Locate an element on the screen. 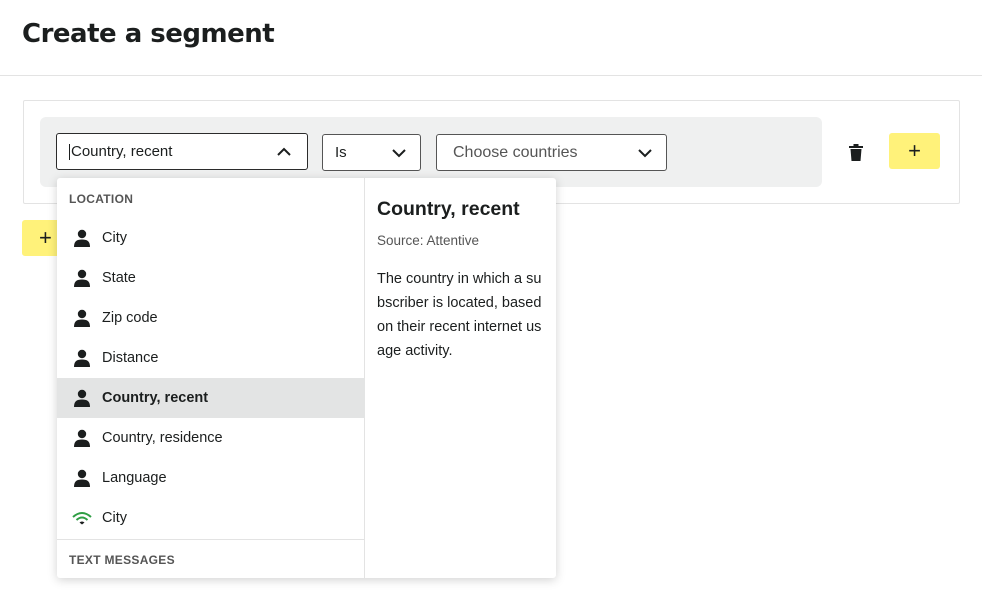 This screenshot has height=615, width=982. delete-condition-button is located at coordinates (856, 152).